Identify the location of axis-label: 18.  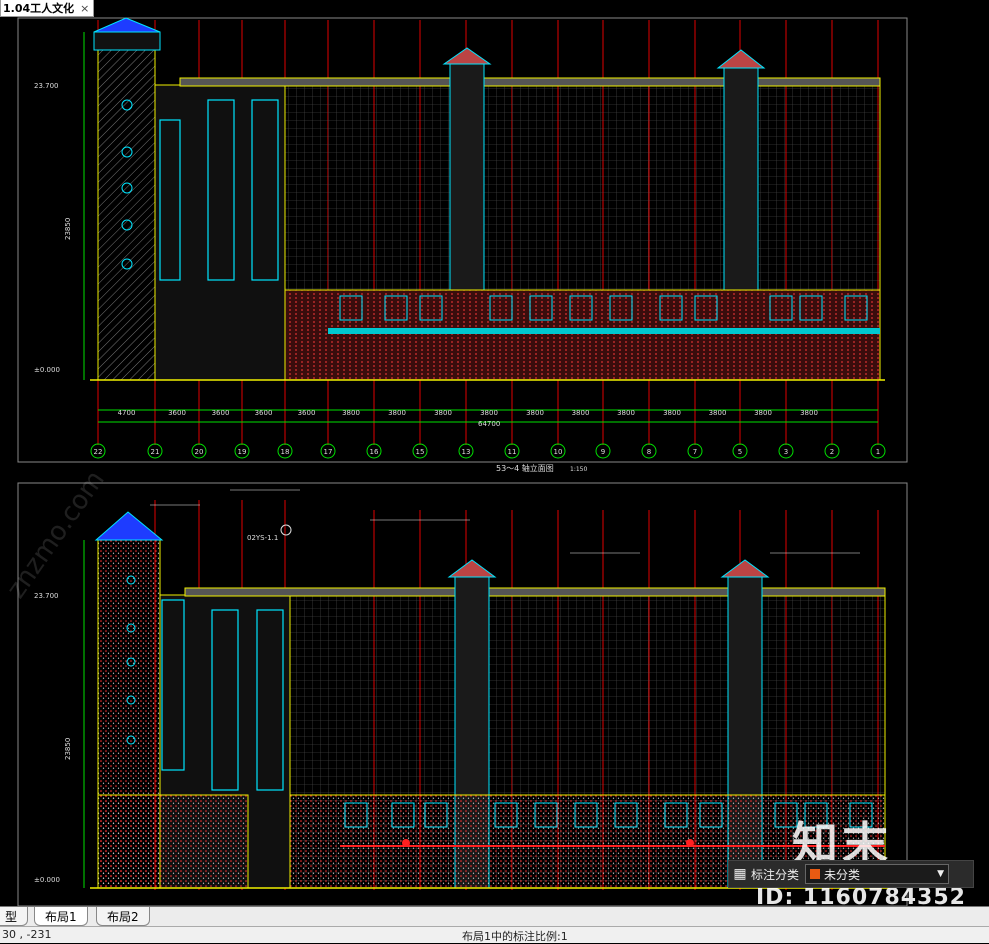
(285, 452).